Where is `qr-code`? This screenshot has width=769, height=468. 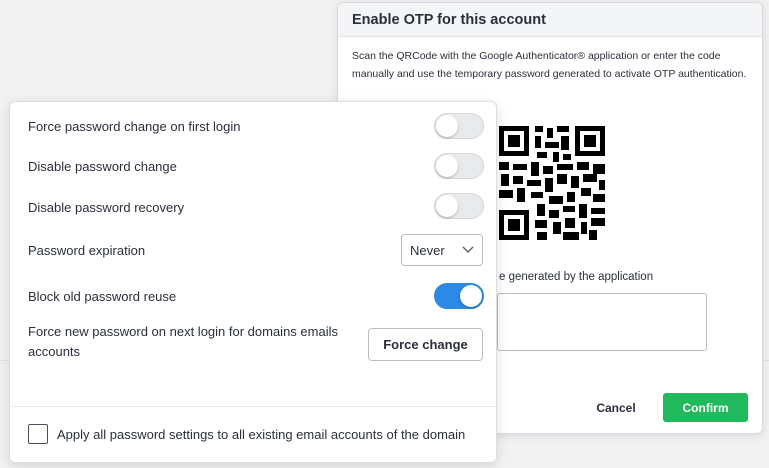
qr-code is located at coordinates (552, 183).